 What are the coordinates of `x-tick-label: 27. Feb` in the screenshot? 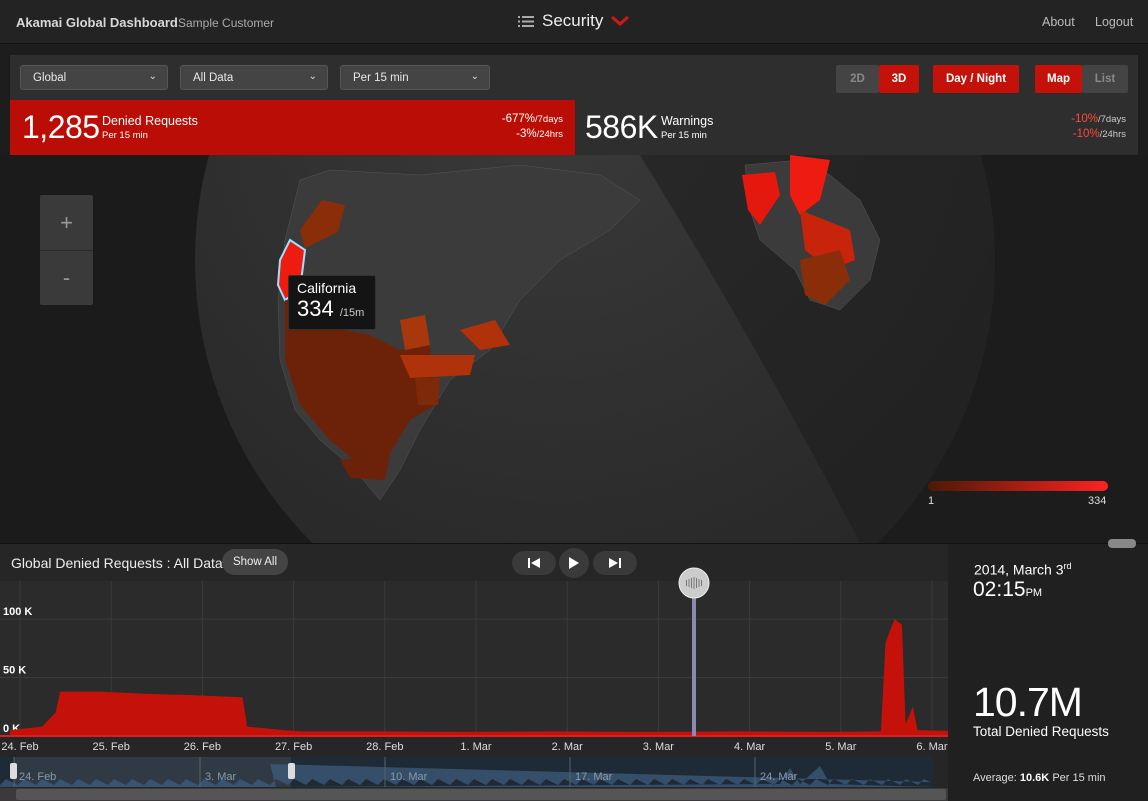 It's located at (293, 747).